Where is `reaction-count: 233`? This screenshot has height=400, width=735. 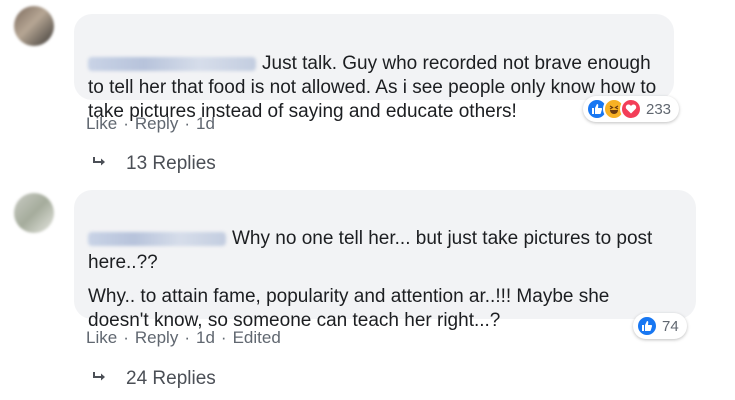 reaction-count: 233 is located at coordinates (659, 109).